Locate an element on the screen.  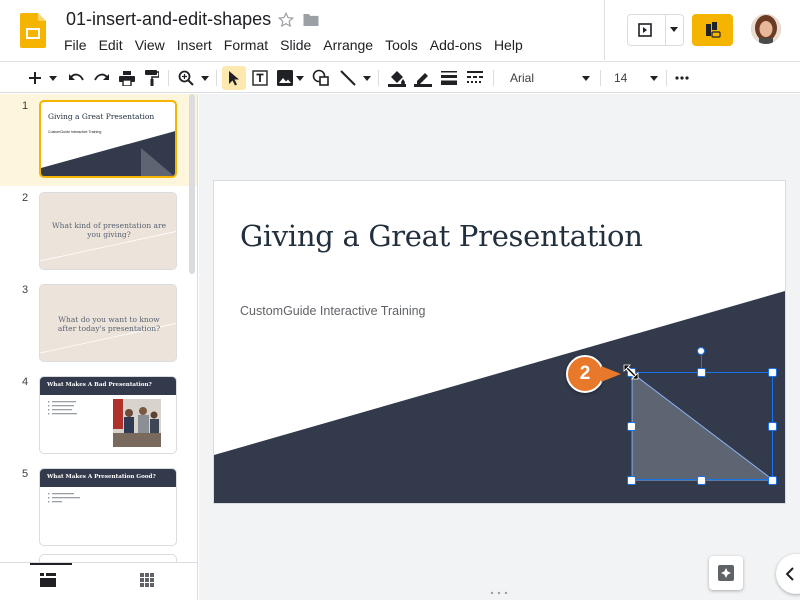
font-family-select: Arial is located at coordinates (548, 78).